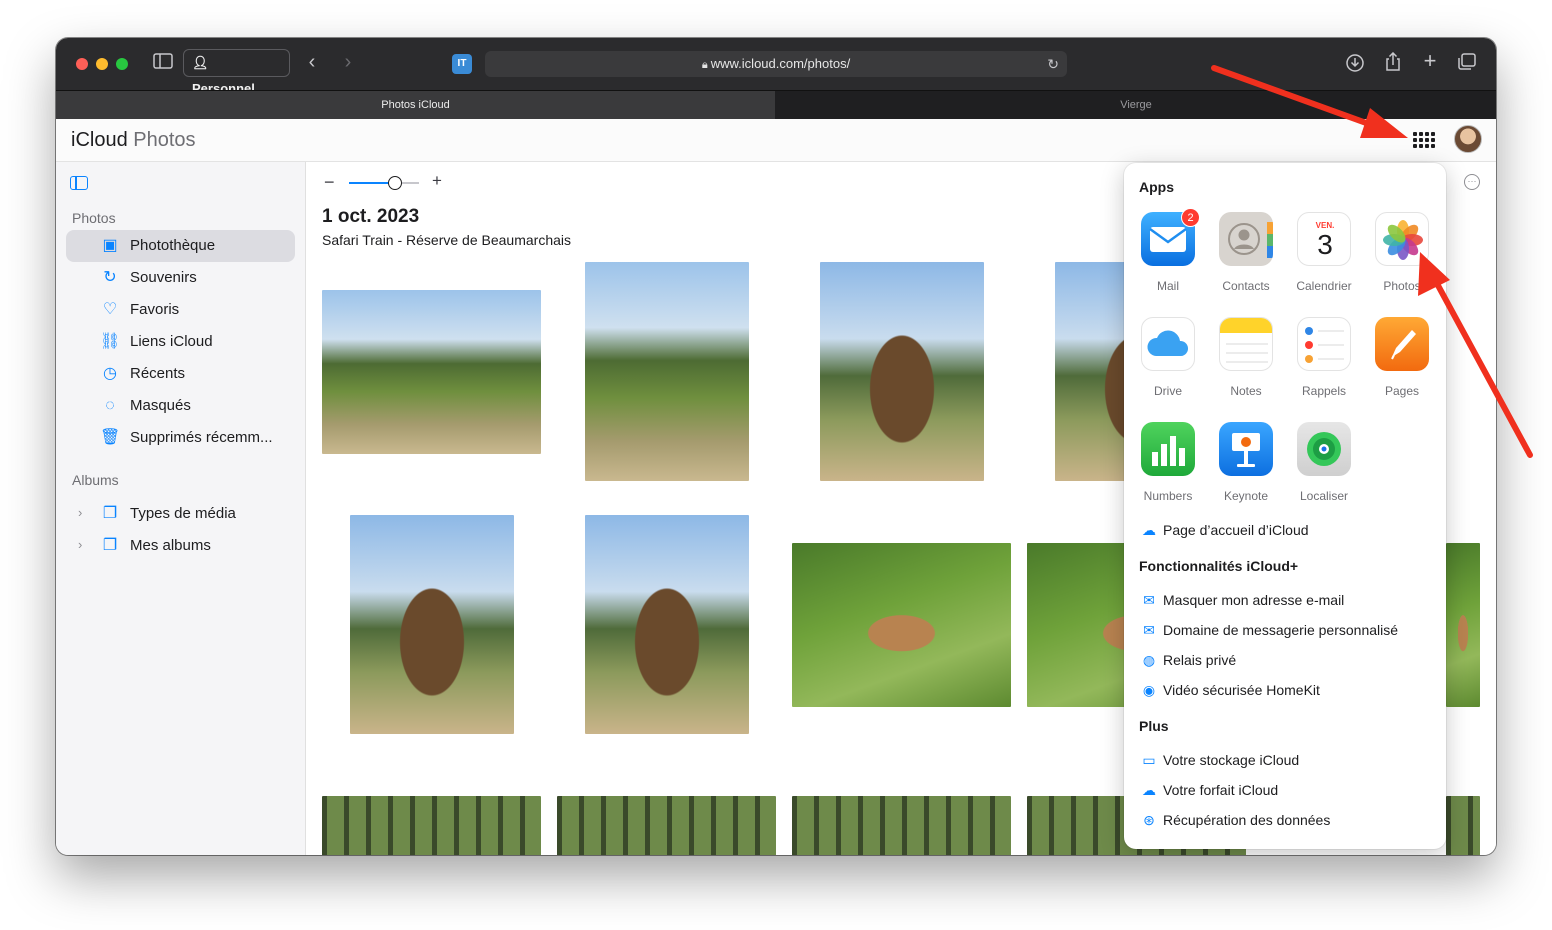 This screenshot has height=930, width=1552. I want to click on annotation-arrows, so click(1372, 261).